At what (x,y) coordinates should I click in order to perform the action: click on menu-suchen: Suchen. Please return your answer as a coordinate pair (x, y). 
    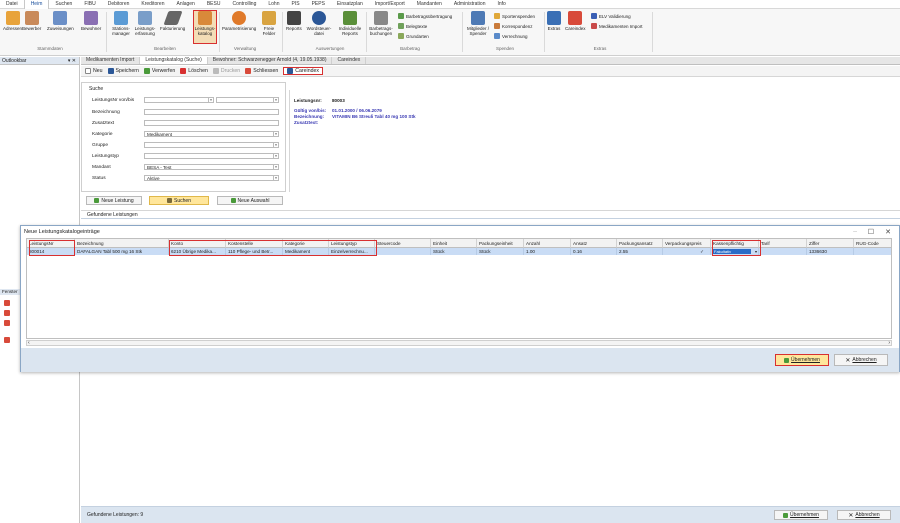
    Looking at the image, I should click on (63, 4).